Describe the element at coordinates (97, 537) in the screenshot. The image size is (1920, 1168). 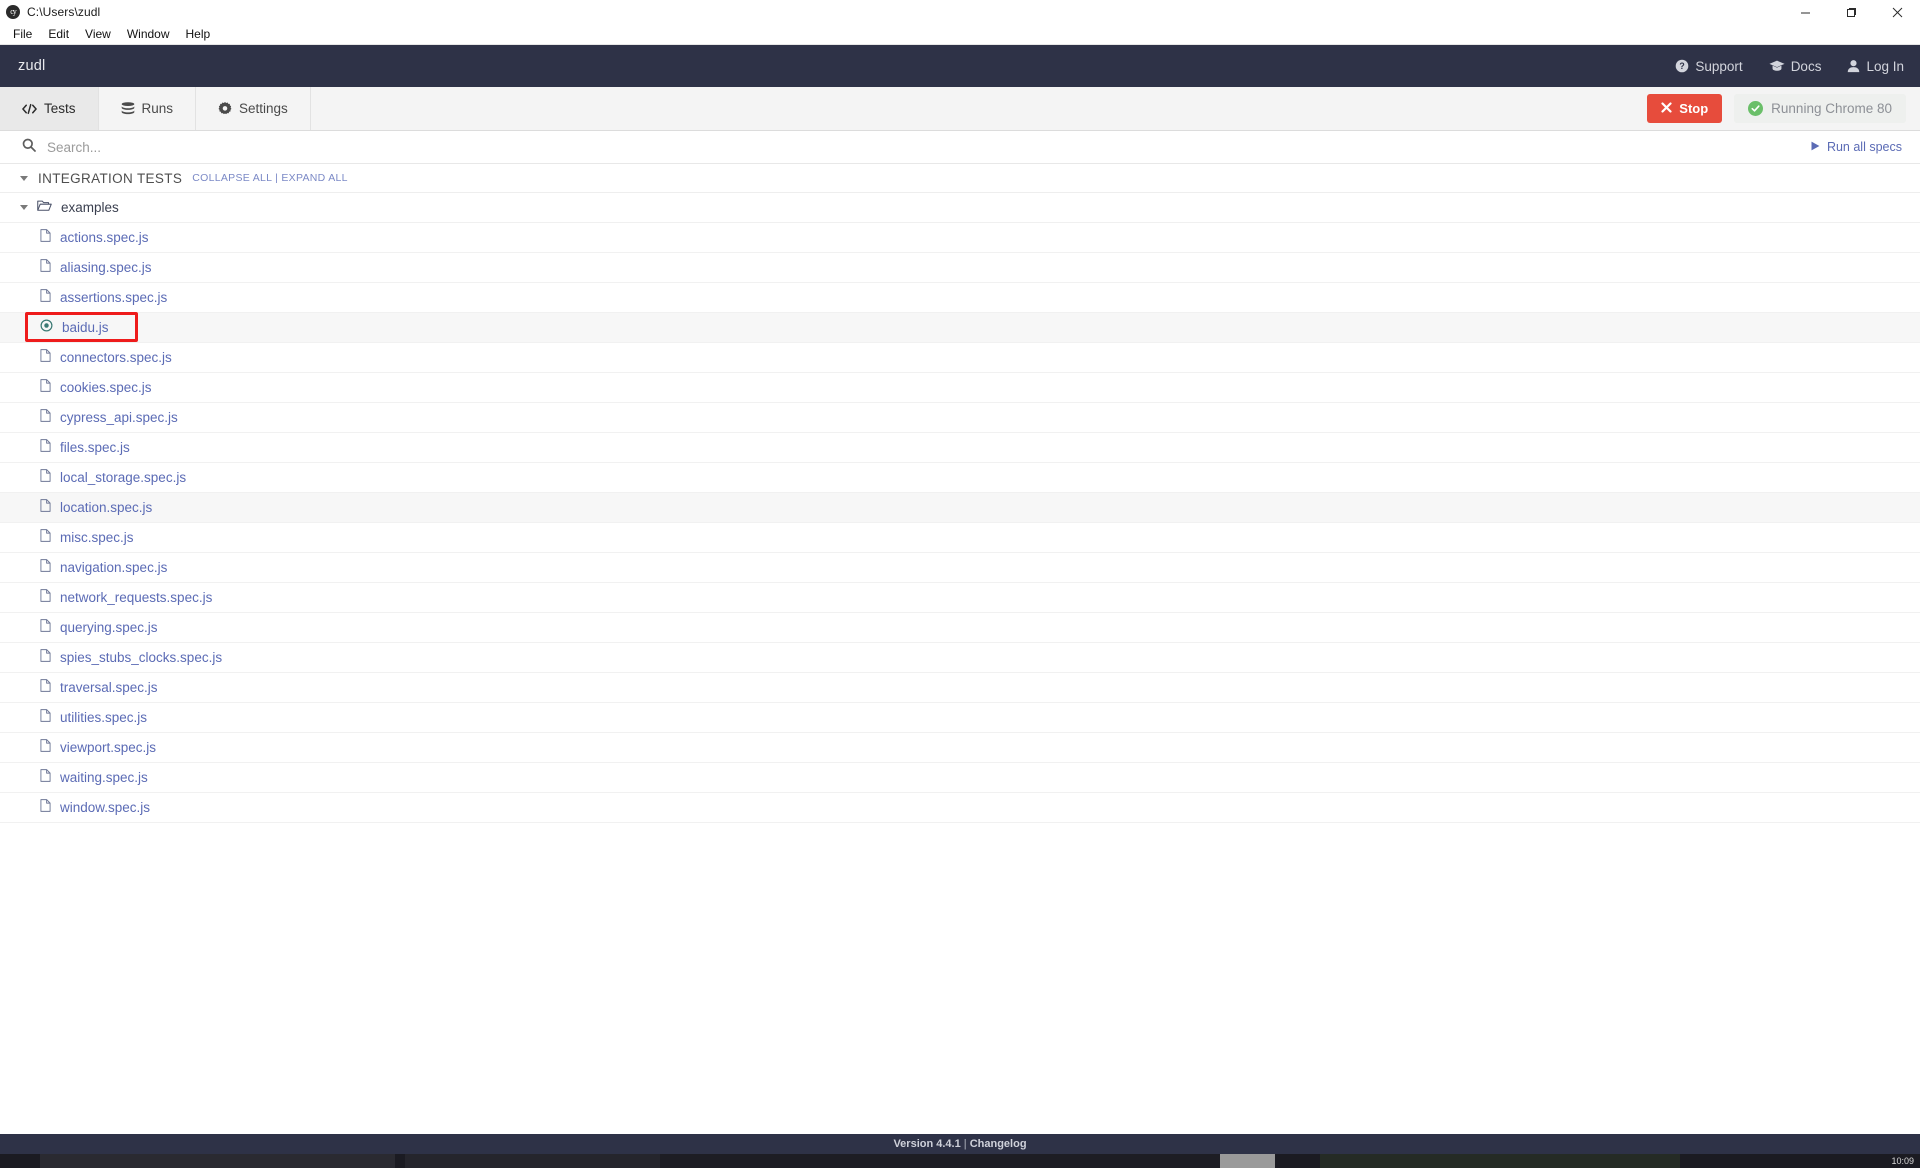
I see `spec-row-label: misc.spec.js` at that location.